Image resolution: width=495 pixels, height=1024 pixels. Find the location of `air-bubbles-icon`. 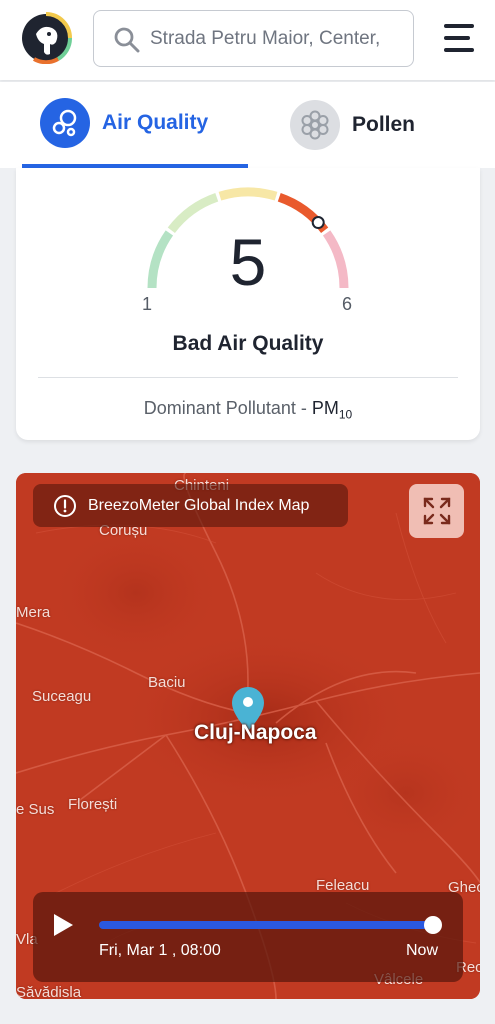

air-bubbles-icon is located at coordinates (65, 123).